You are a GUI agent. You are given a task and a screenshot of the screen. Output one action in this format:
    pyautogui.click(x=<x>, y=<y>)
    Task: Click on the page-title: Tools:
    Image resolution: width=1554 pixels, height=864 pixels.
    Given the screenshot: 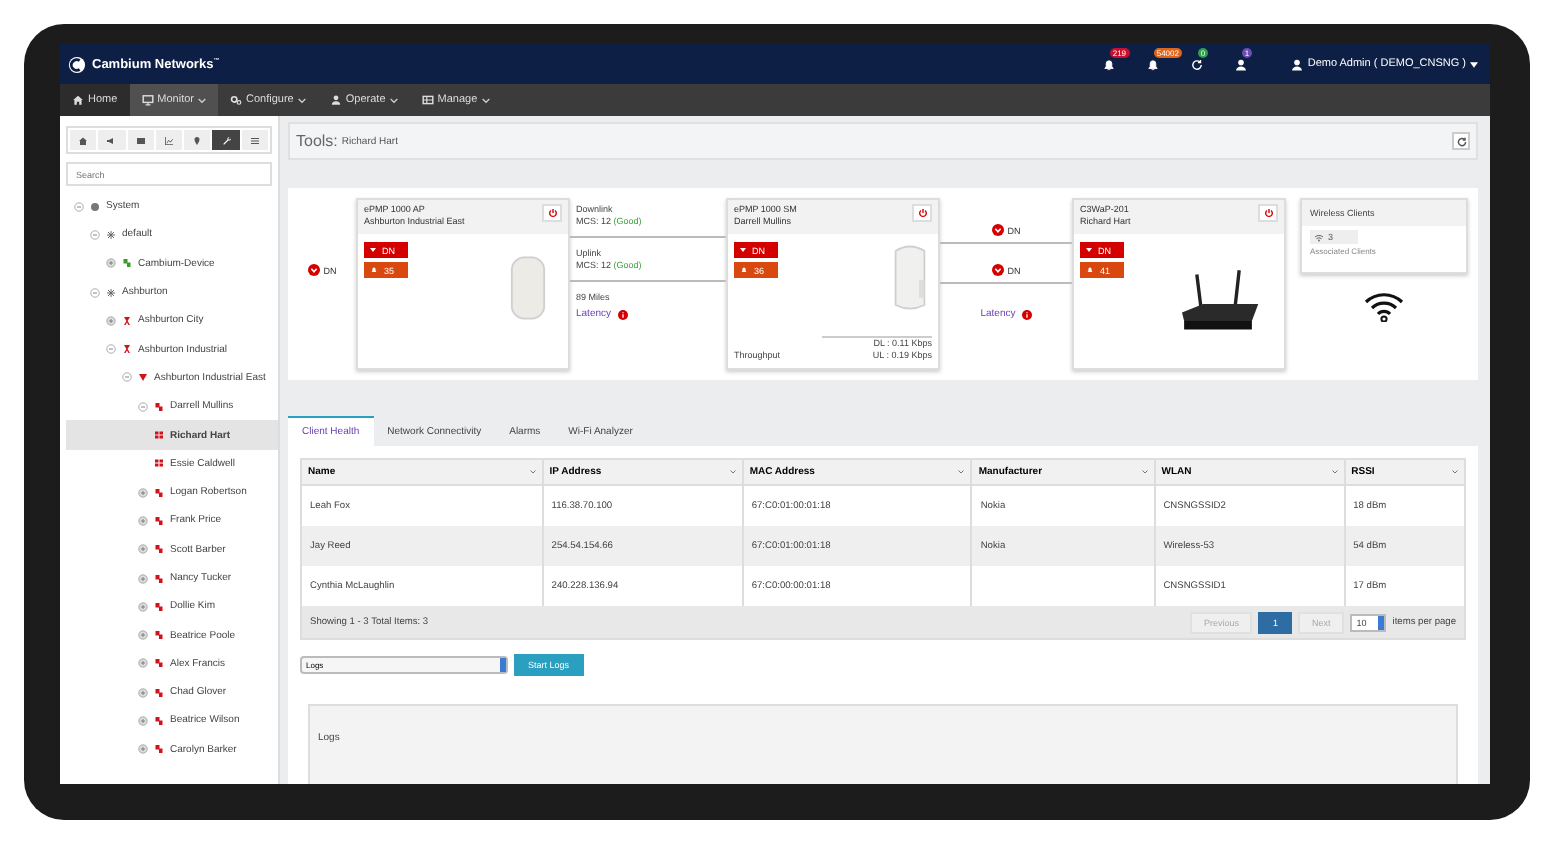 What is the action you would take?
    pyautogui.click(x=317, y=141)
    